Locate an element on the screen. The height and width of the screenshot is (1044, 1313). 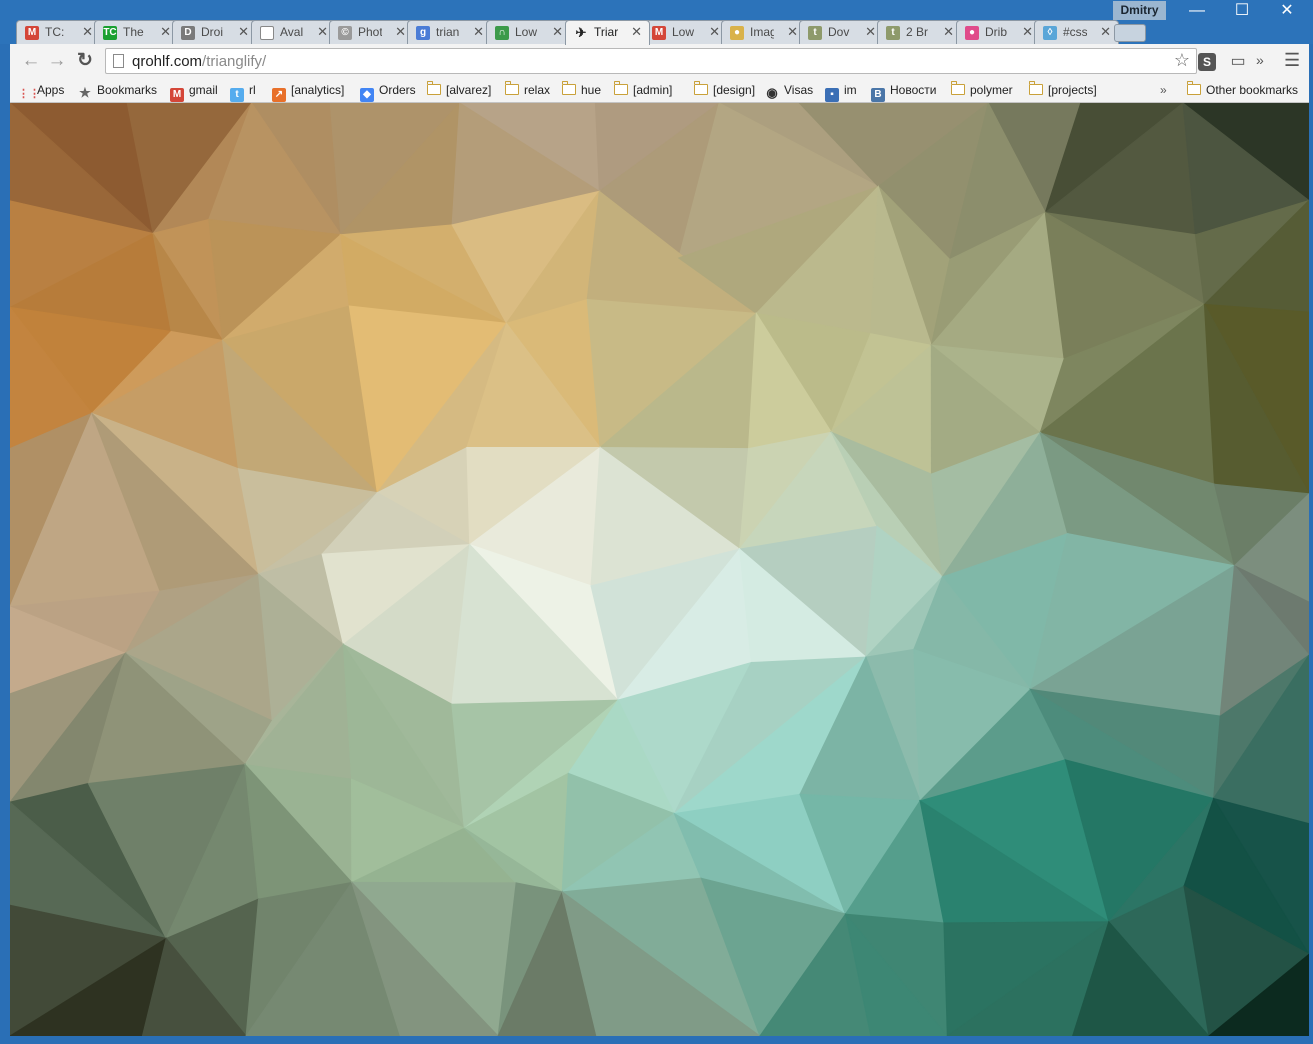
bookmark-label: [design] is located at coordinates (734, 90).